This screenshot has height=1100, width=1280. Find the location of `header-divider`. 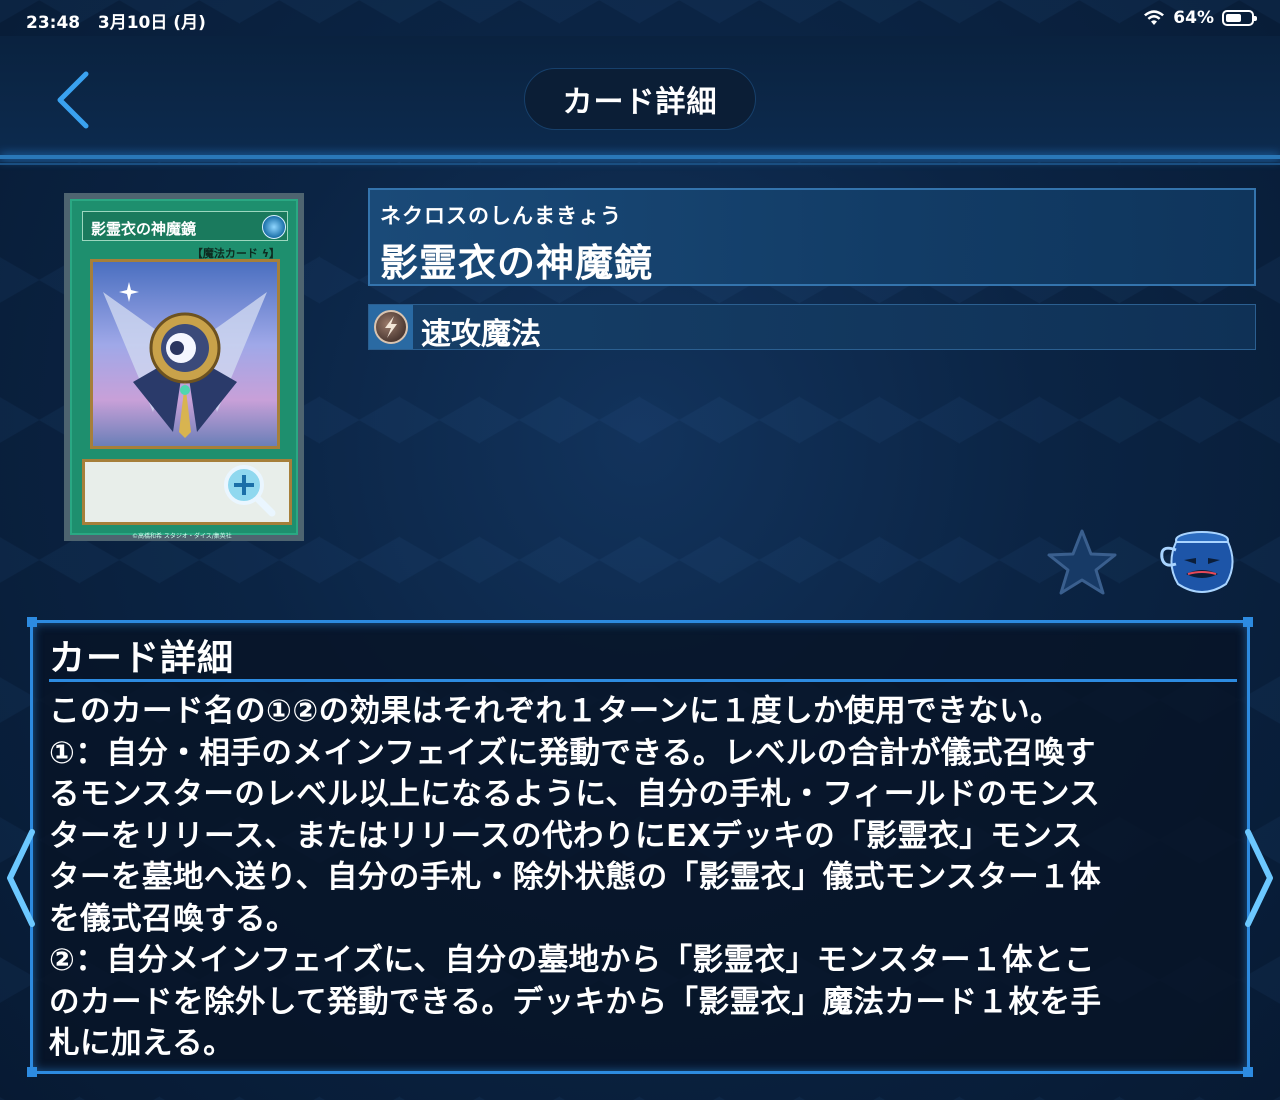

header-divider is located at coordinates (640, 157).